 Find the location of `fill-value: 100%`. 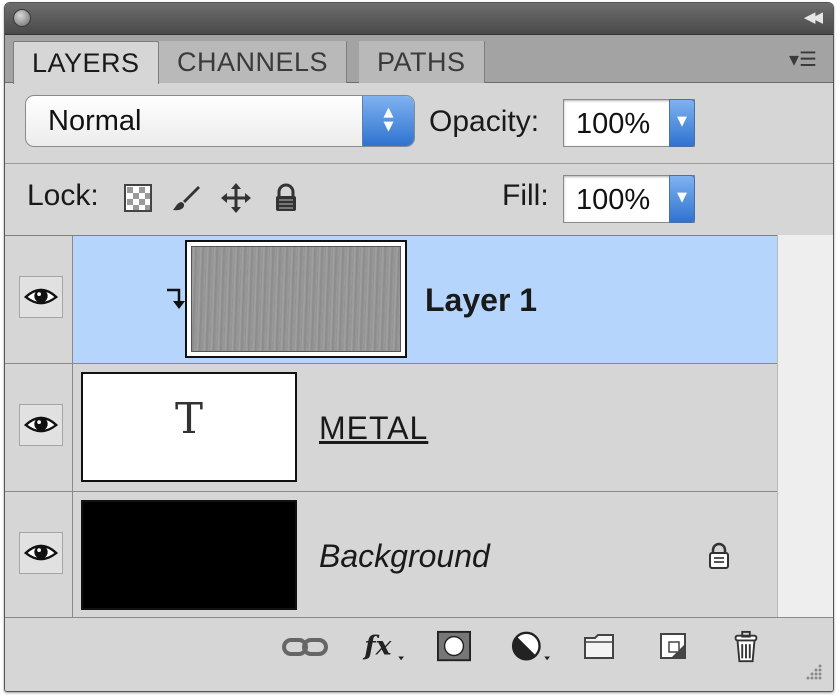

fill-value: 100% is located at coordinates (613, 200).